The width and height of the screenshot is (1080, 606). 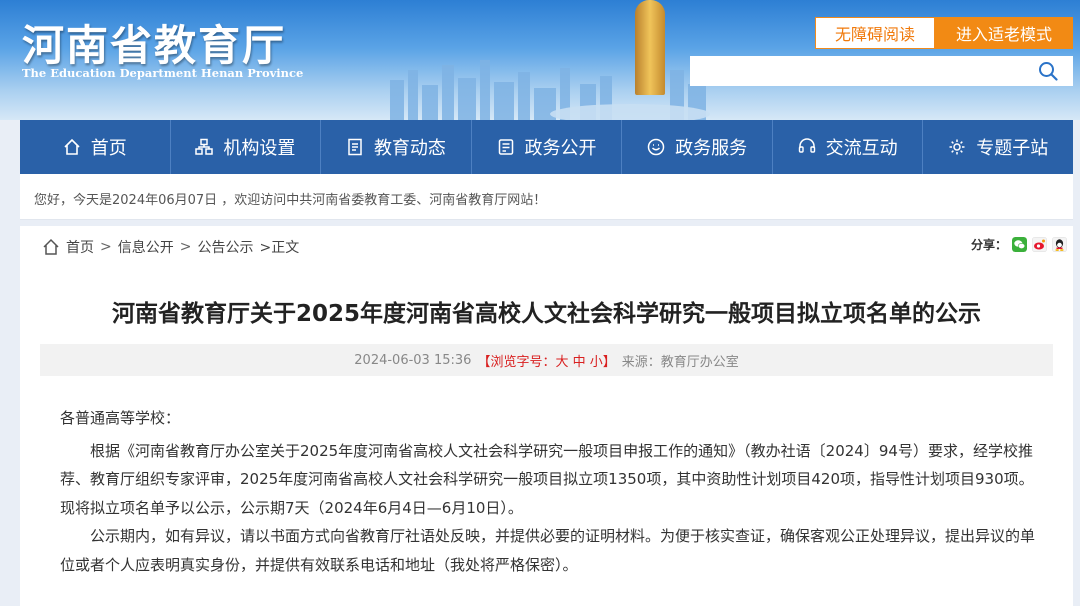 What do you see at coordinates (546, 314) in the screenshot?
I see `article-title: 河南省教育厅关于2025年度河南省高校人文社会科学研究一般项目拟立项名单的公示` at bounding box center [546, 314].